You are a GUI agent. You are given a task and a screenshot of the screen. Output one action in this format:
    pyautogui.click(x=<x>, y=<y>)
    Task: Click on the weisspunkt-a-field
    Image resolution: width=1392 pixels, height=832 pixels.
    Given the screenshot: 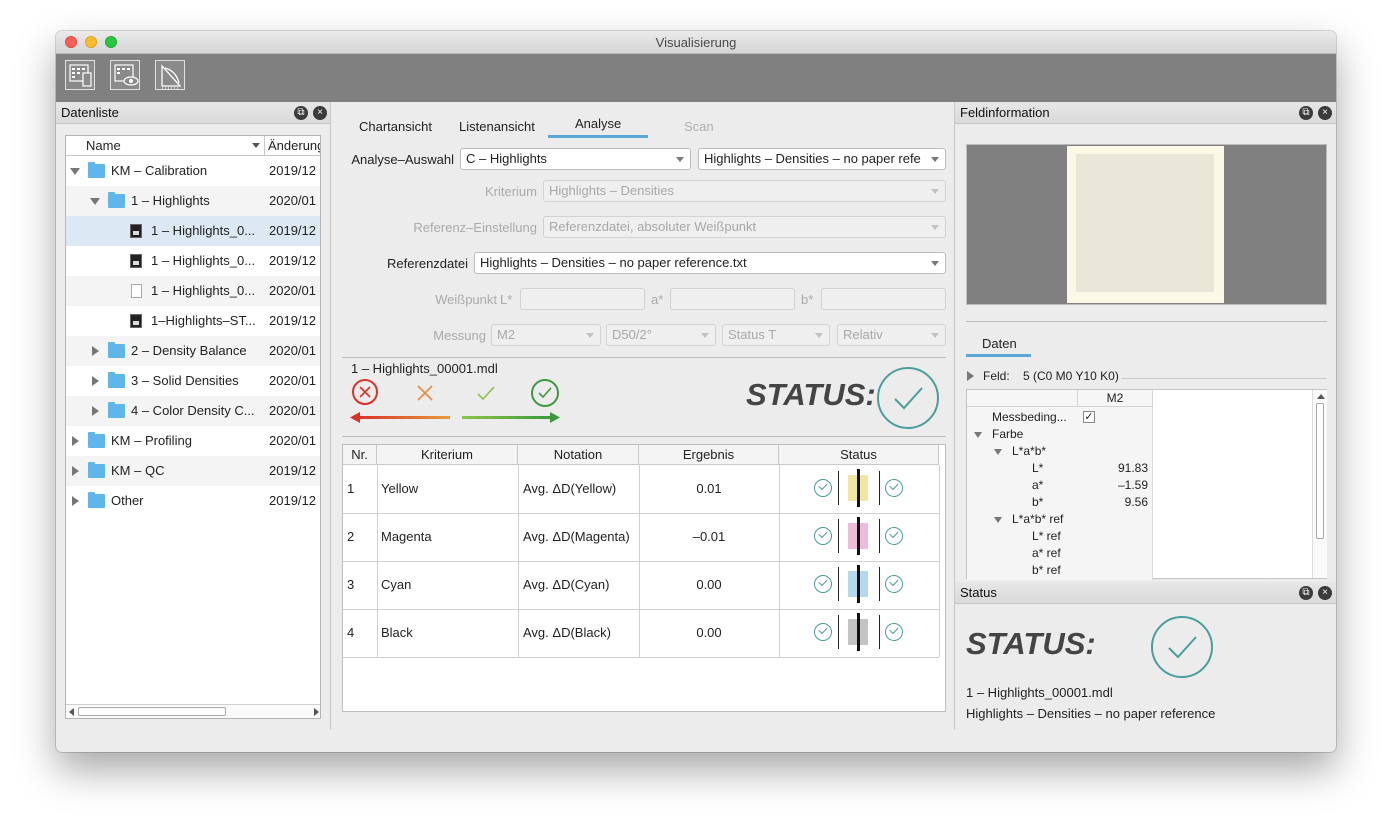 What is the action you would take?
    pyautogui.click(x=732, y=299)
    